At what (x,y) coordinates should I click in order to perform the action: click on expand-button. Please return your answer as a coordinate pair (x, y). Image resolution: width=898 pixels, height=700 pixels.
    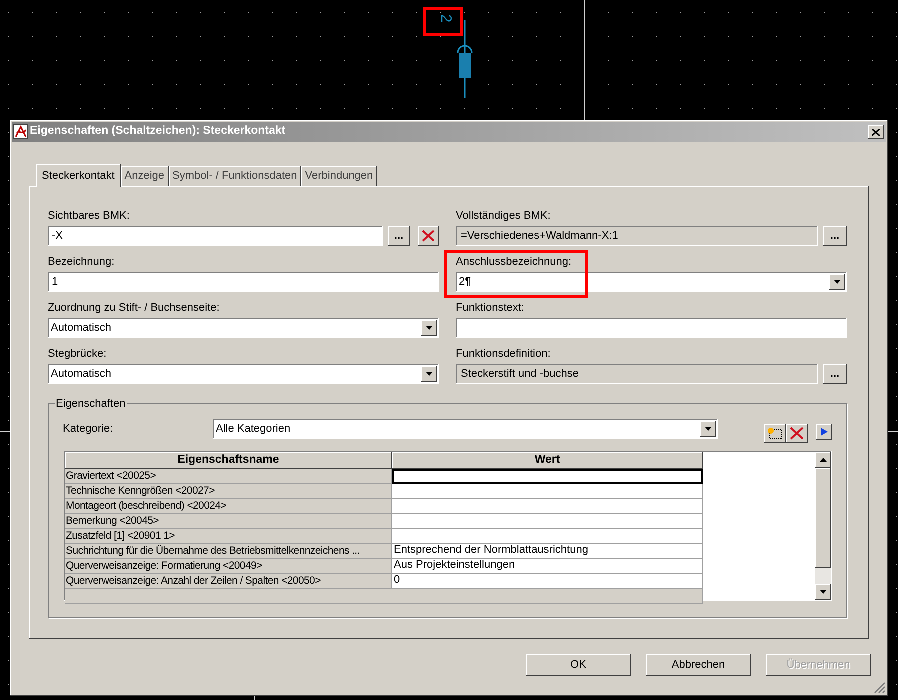
    Looking at the image, I should click on (824, 432).